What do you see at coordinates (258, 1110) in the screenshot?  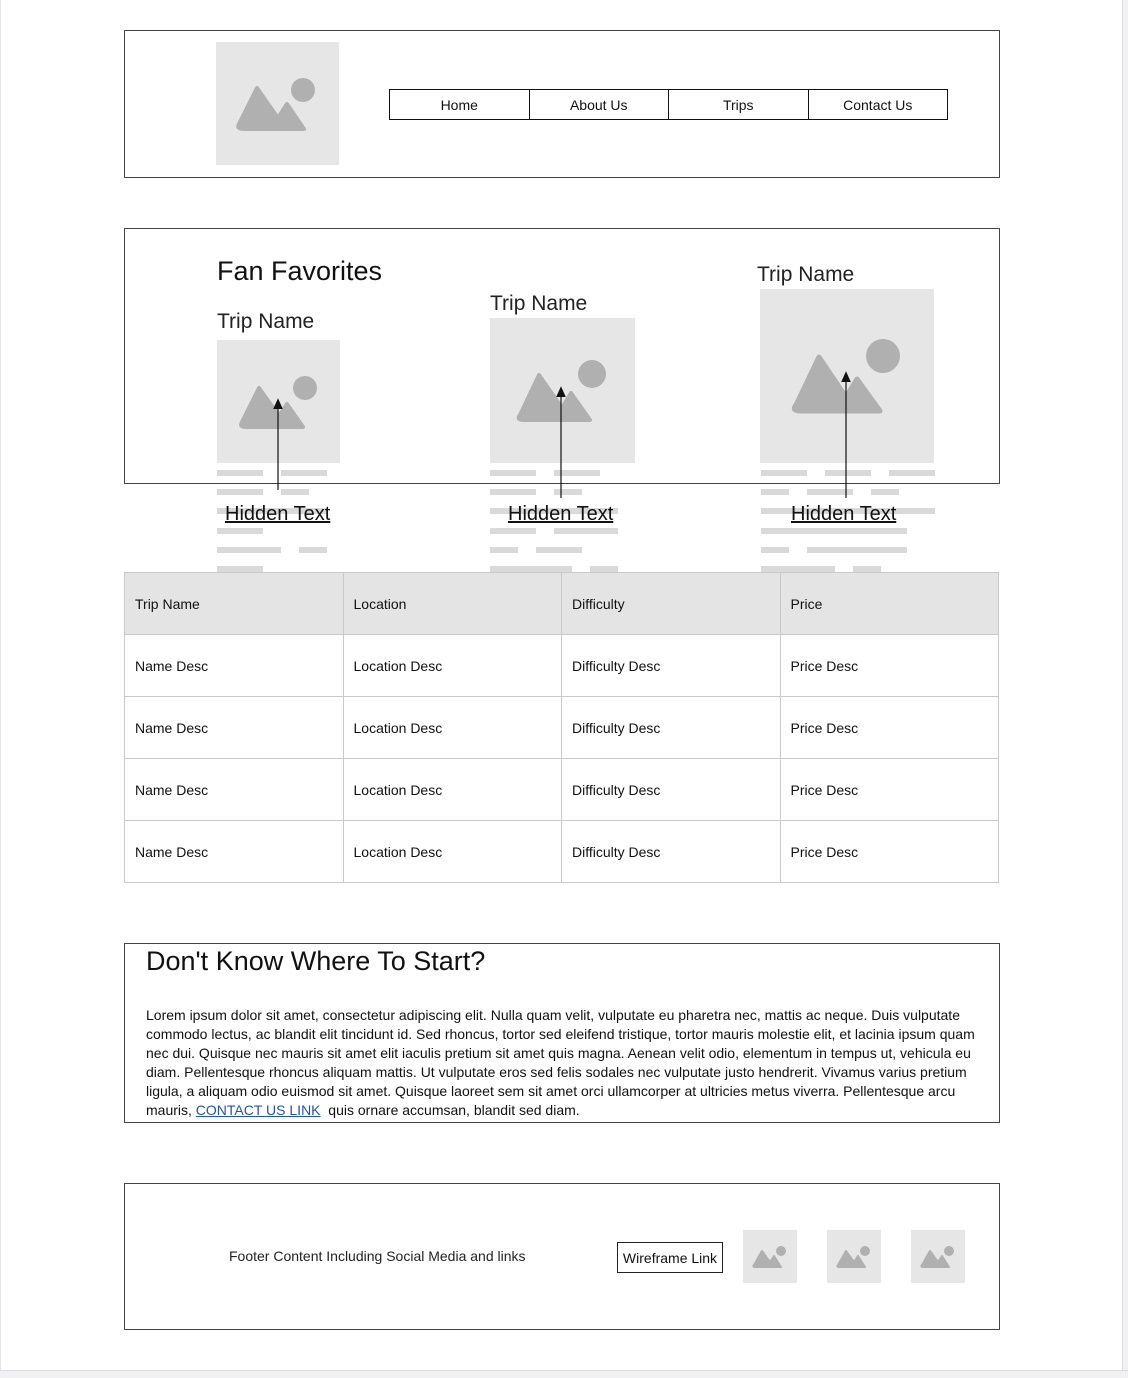 I see `contact-us-link: CONTACT US LINK` at bounding box center [258, 1110].